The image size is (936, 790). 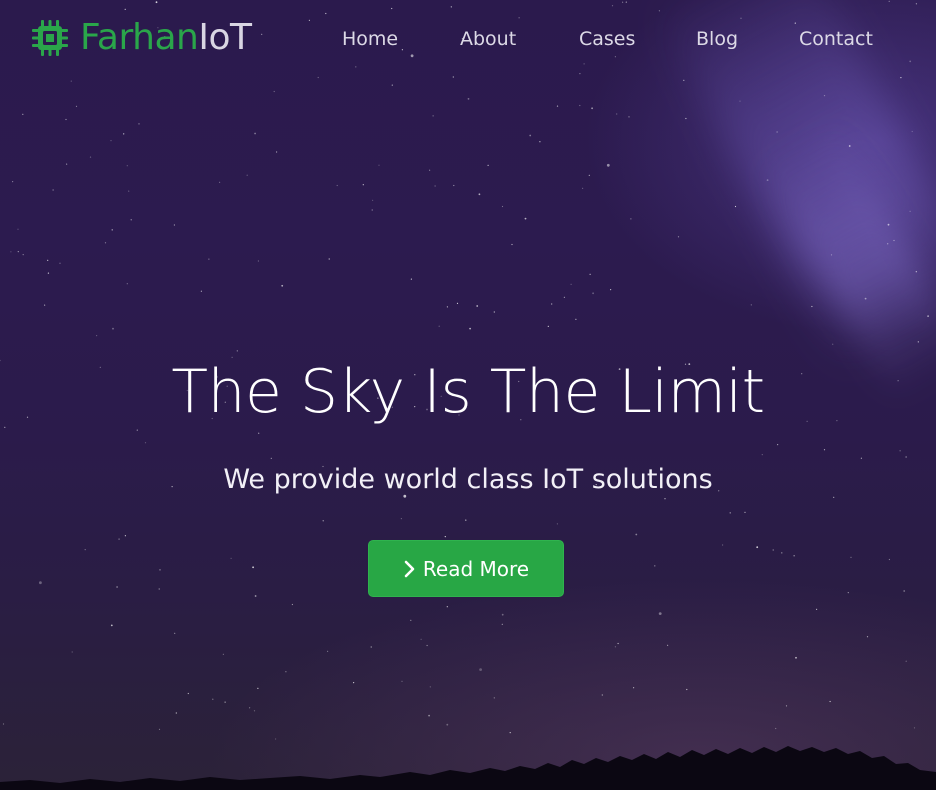 What do you see at coordinates (476, 568) in the screenshot?
I see `read-more-label: Read More` at bounding box center [476, 568].